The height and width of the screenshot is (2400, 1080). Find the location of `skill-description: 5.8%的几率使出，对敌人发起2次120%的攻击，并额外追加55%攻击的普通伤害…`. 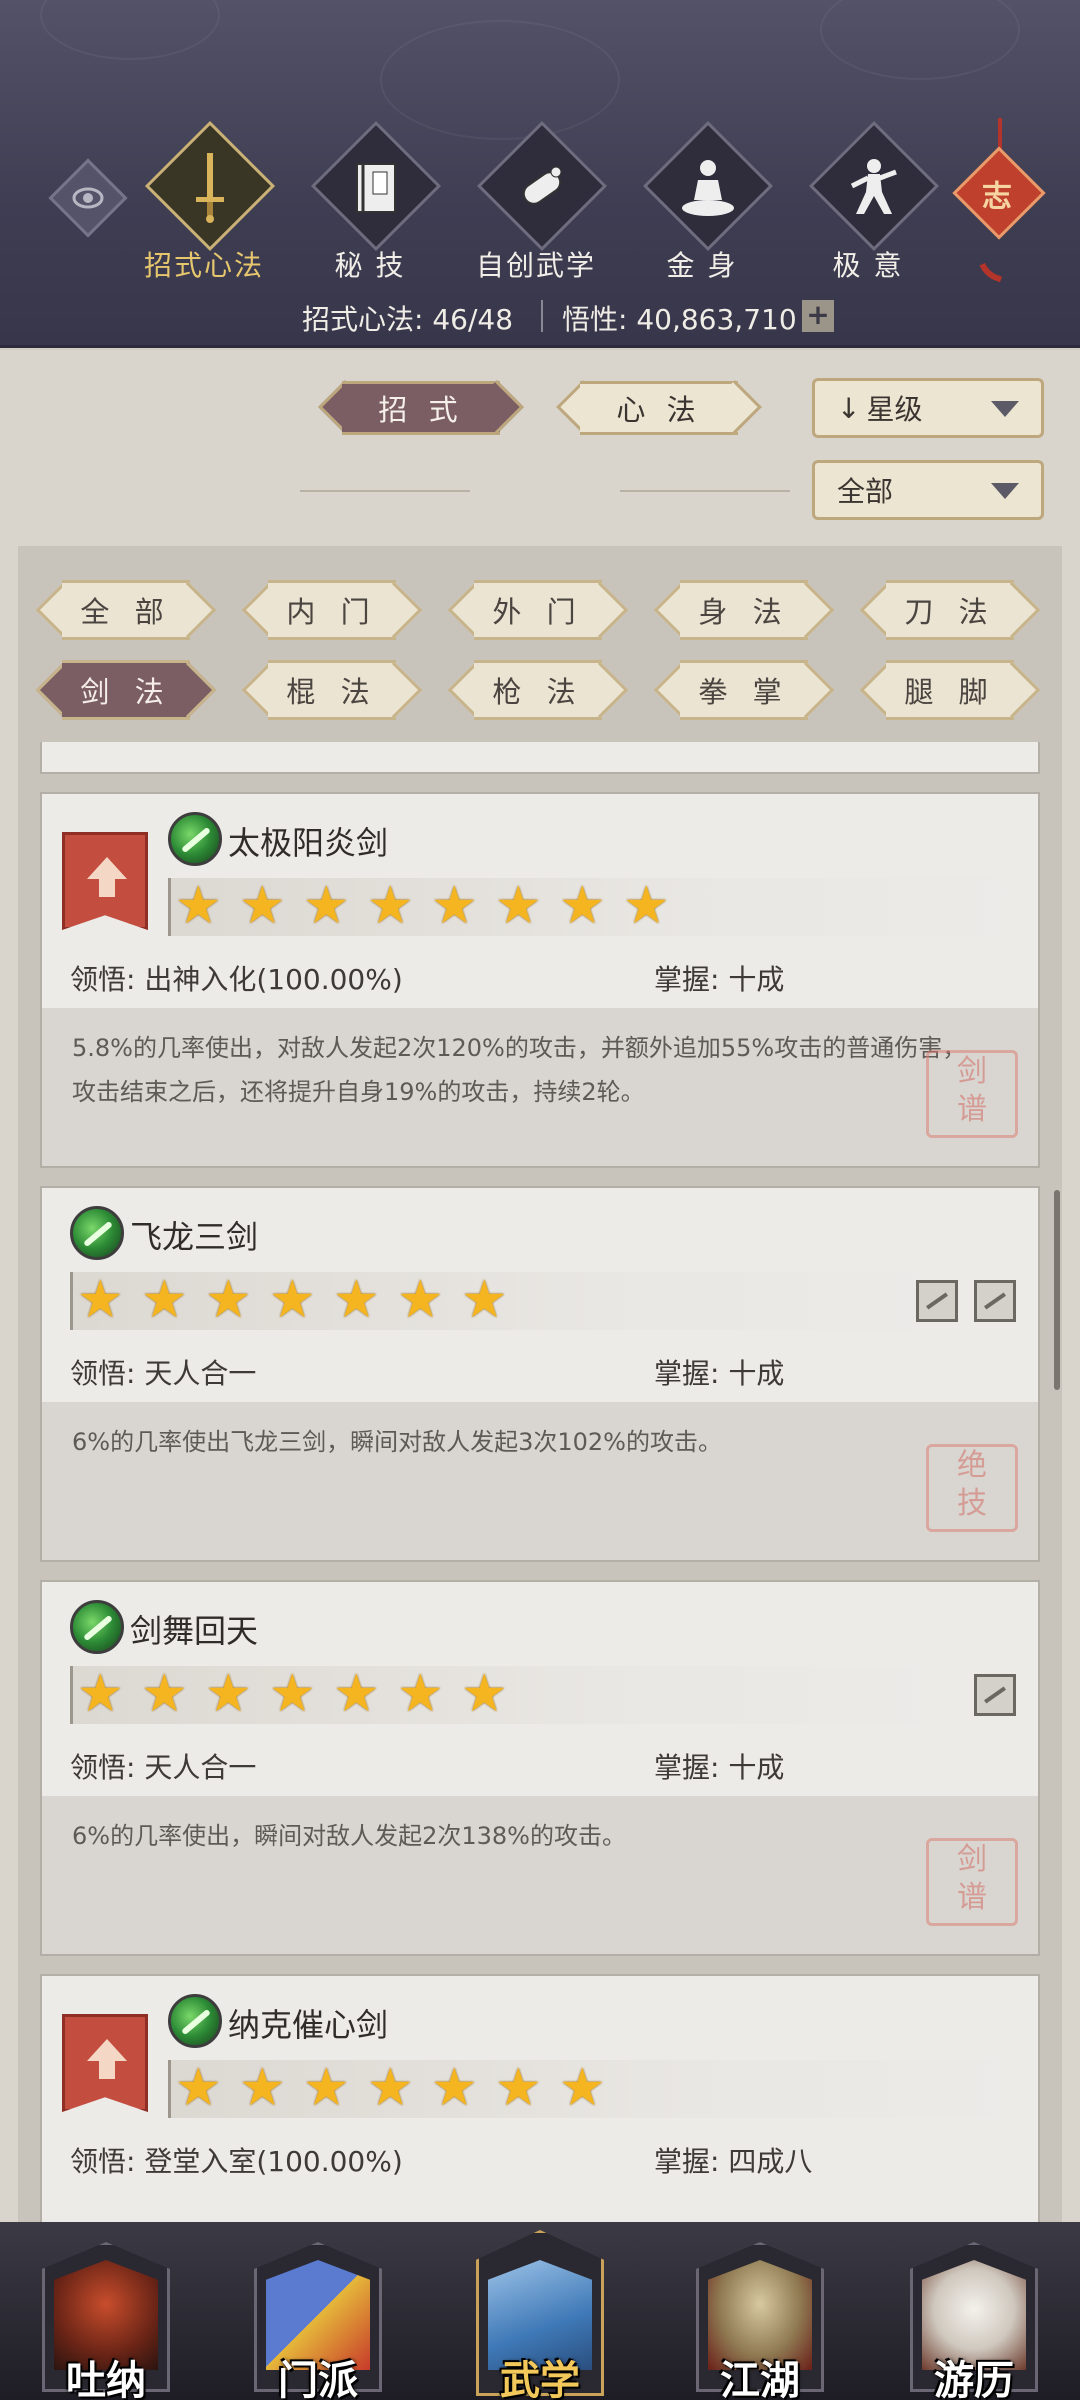

skill-description: 5.8%的几率使出，对敌人发起2次120%的攻击，并额外追加55%攻击的普通伤害… is located at coordinates (519, 1070).